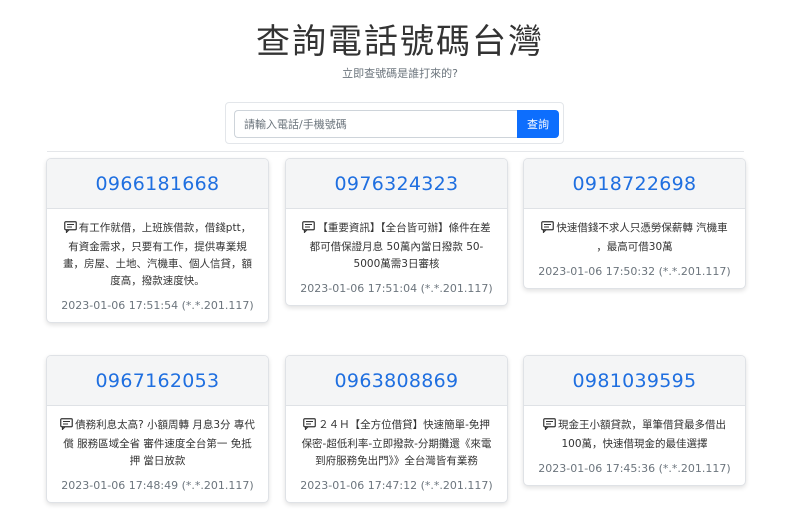 This screenshot has height=527, width=800. I want to click on card-timestamp: 2023-01-06 17:50:32 (*.*.201.117), so click(634, 271).